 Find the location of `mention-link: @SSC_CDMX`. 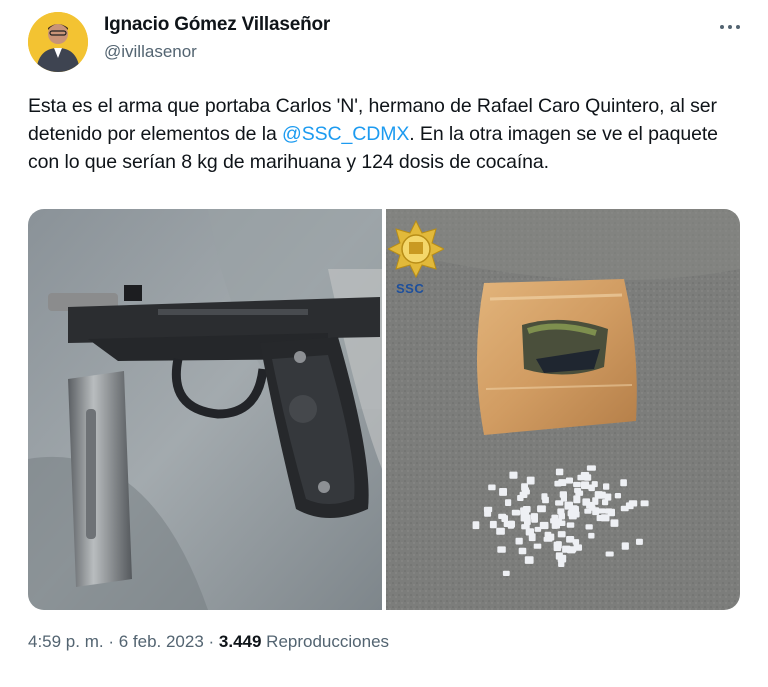

mention-link: @SSC_CDMX is located at coordinates (345, 134).